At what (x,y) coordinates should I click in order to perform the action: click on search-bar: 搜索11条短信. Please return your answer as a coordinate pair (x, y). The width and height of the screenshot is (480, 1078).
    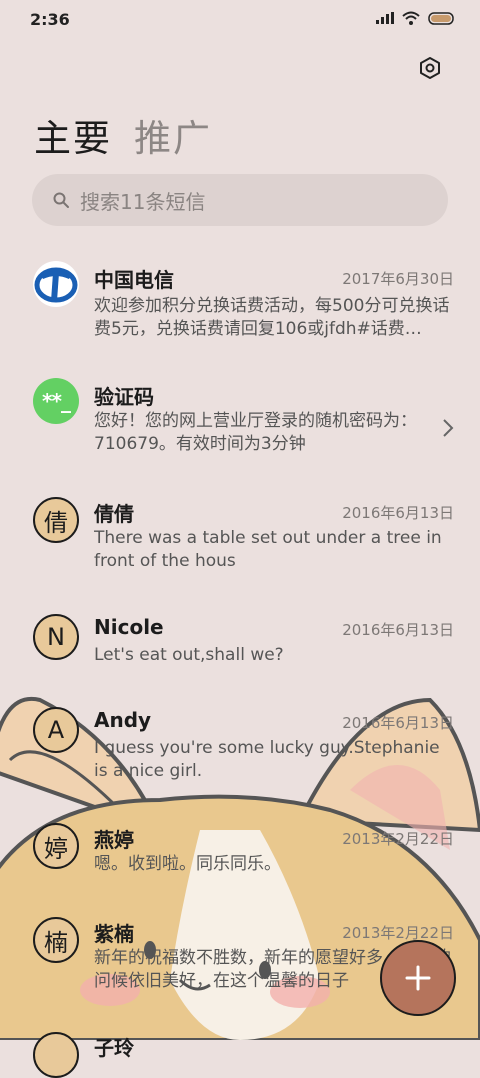
    Looking at the image, I should click on (240, 200).